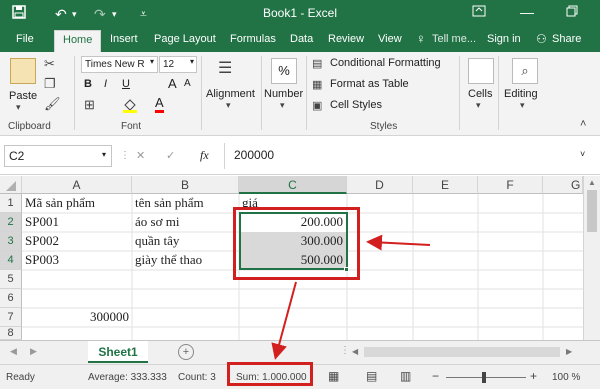 This screenshot has height=389, width=600. I want to click on annotation-arrow-right, so click(398, 242).